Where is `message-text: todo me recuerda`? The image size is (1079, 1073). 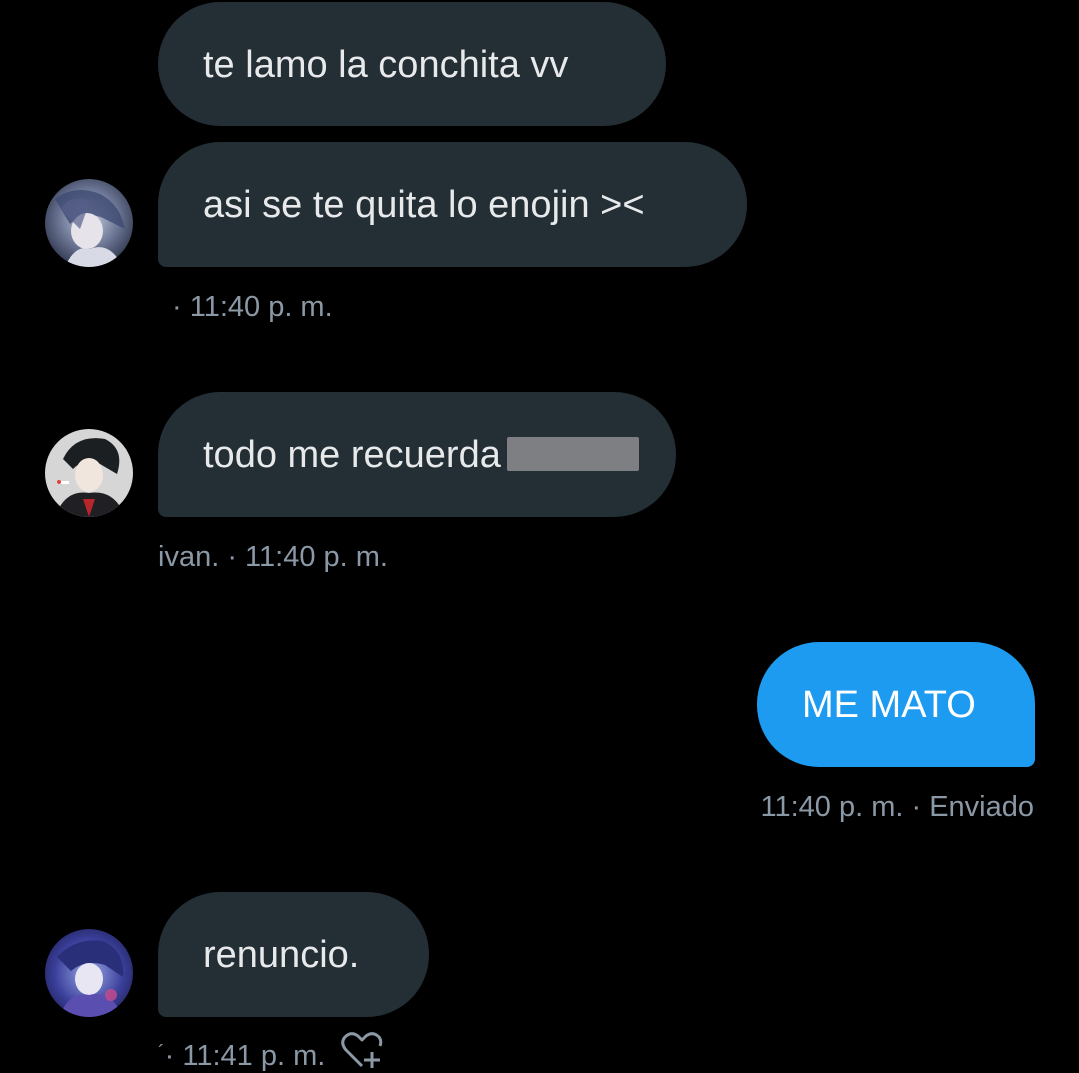 message-text: todo me recuerda is located at coordinates (352, 455).